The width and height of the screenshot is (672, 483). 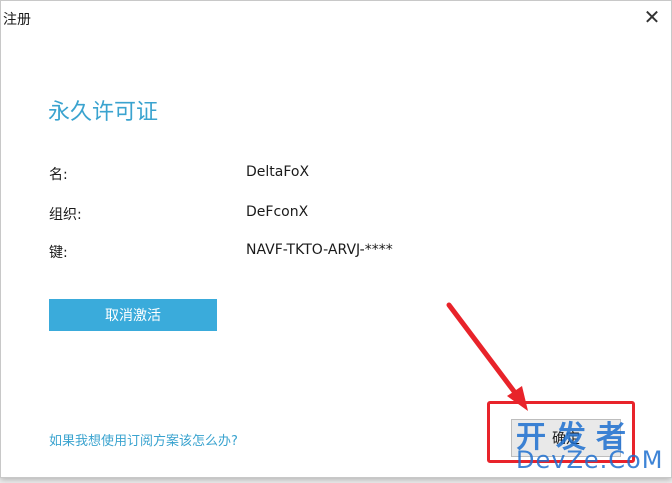 What do you see at coordinates (561, 432) in the screenshot?
I see `annotation-highlight-box` at bounding box center [561, 432].